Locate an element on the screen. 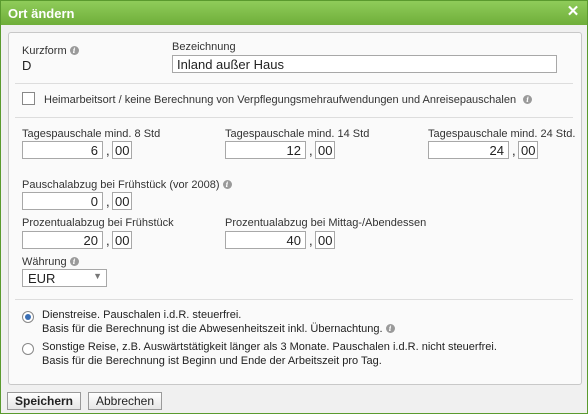  radio-dienstreise is located at coordinates (28, 317).